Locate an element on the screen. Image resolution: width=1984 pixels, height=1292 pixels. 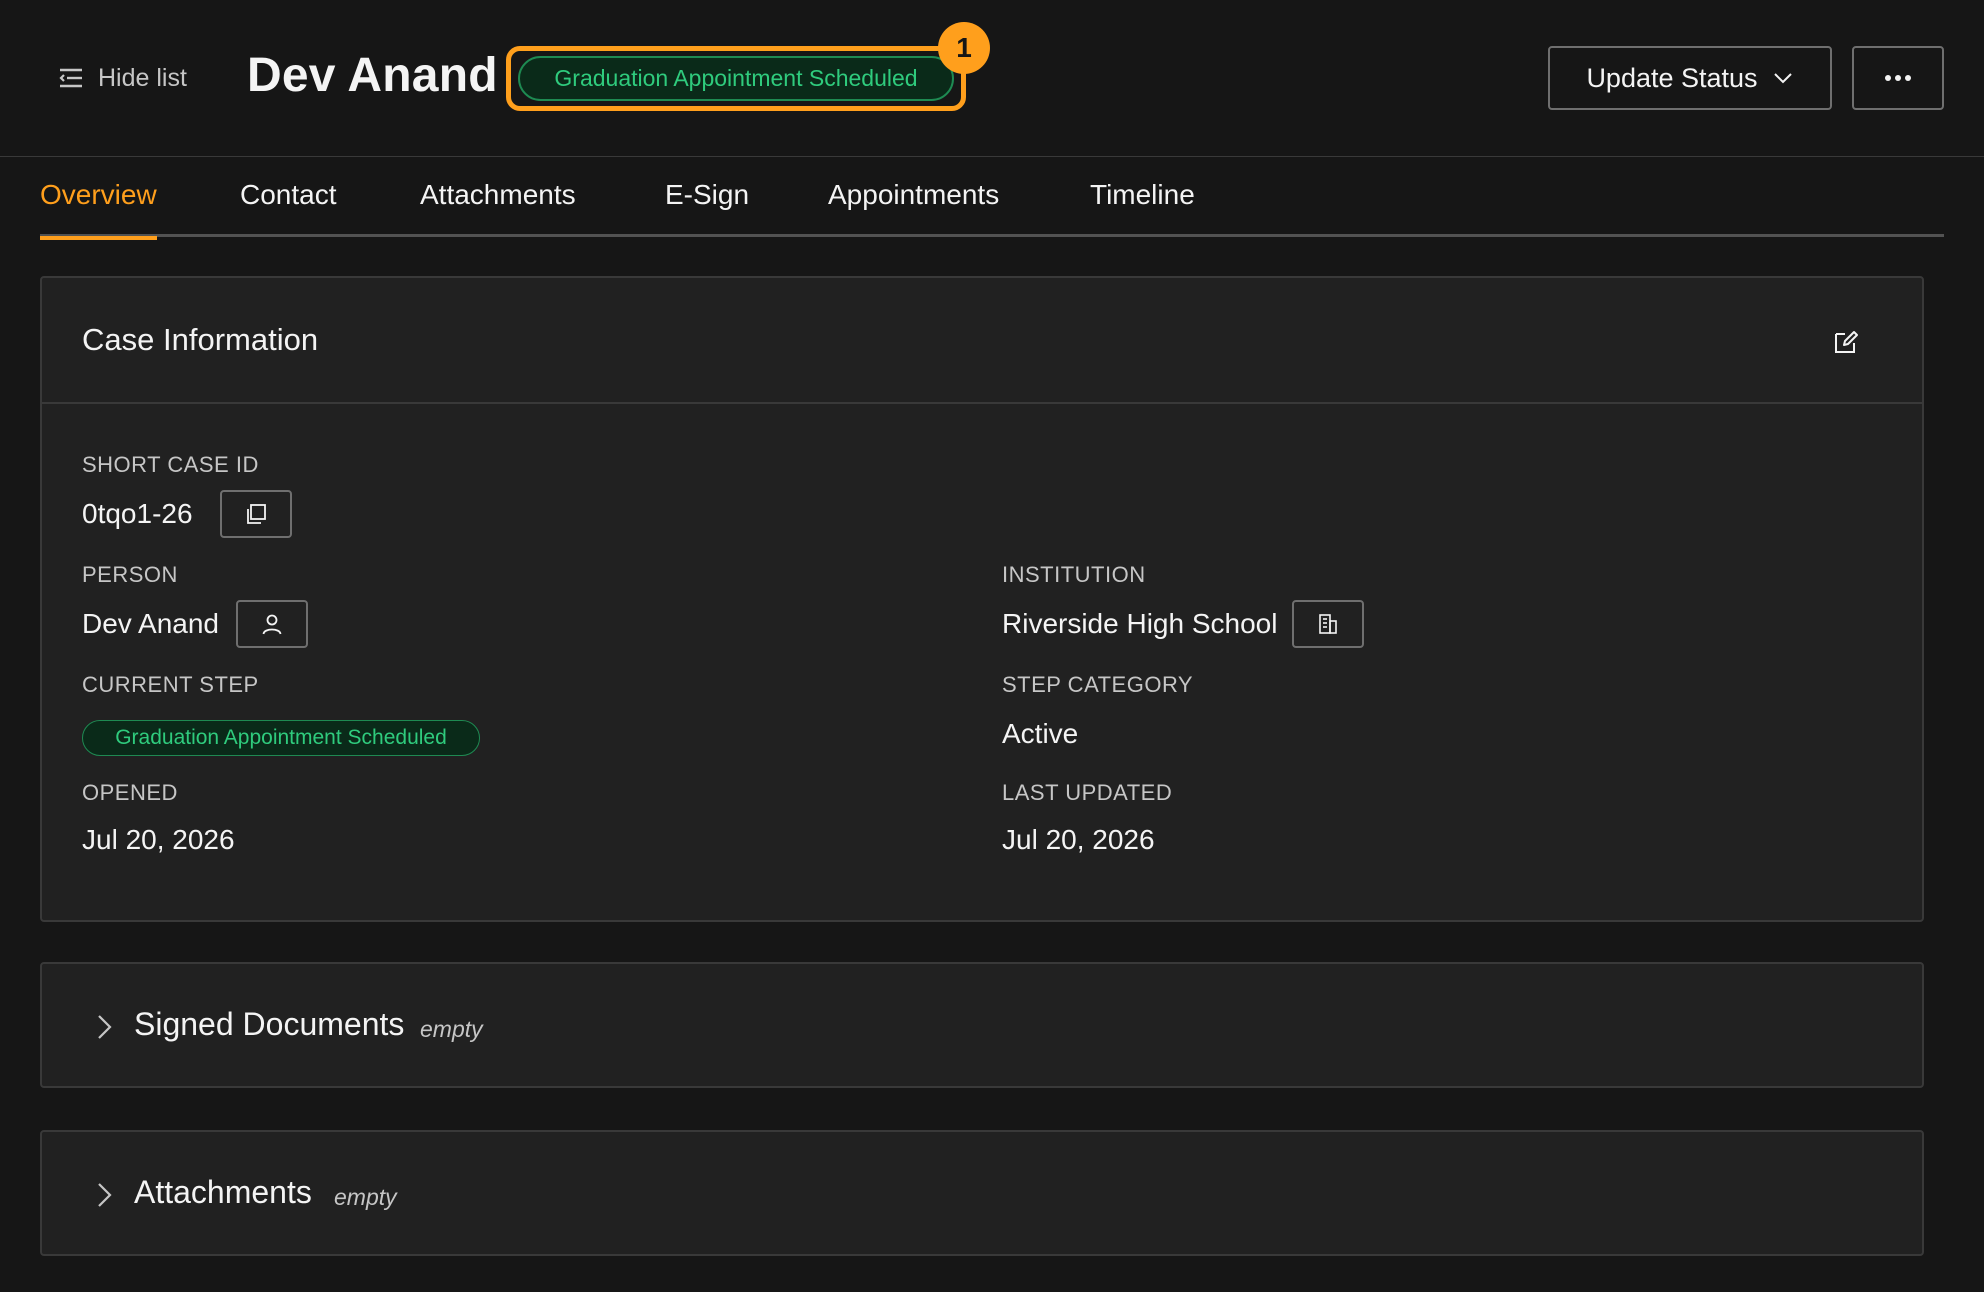
update-status-label: Update Status is located at coordinates (1672, 77).